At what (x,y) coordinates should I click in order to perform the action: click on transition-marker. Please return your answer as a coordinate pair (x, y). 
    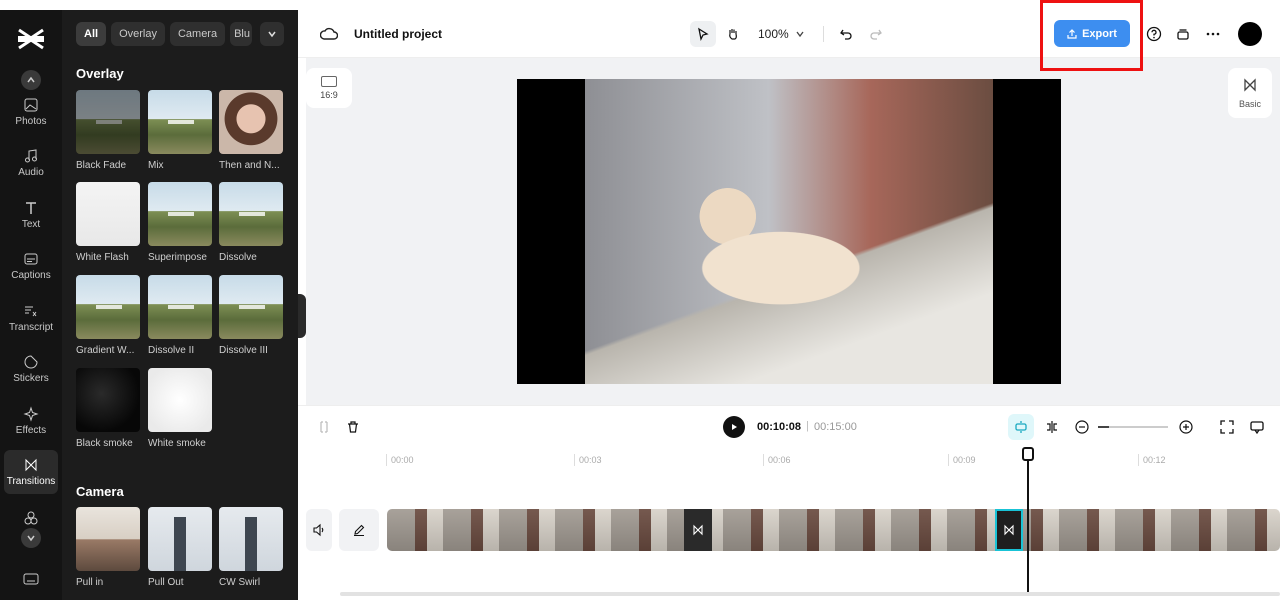
    Looking at the image, I should click on (698, 530).